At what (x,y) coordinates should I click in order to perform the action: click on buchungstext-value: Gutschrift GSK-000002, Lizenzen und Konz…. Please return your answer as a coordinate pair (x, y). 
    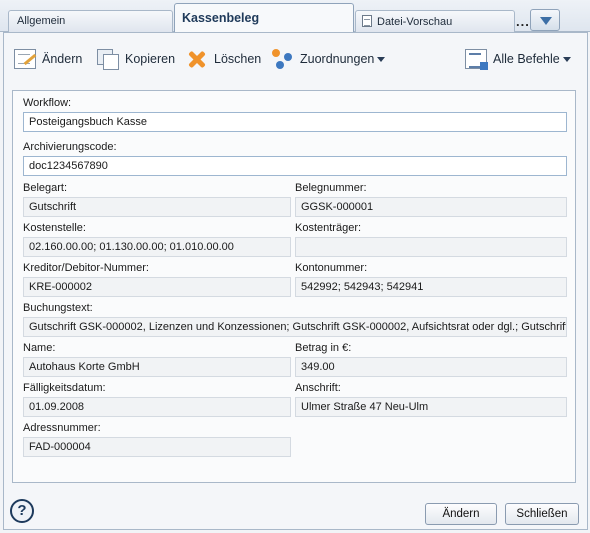
    Looking at the image, I should click on (295, 327).